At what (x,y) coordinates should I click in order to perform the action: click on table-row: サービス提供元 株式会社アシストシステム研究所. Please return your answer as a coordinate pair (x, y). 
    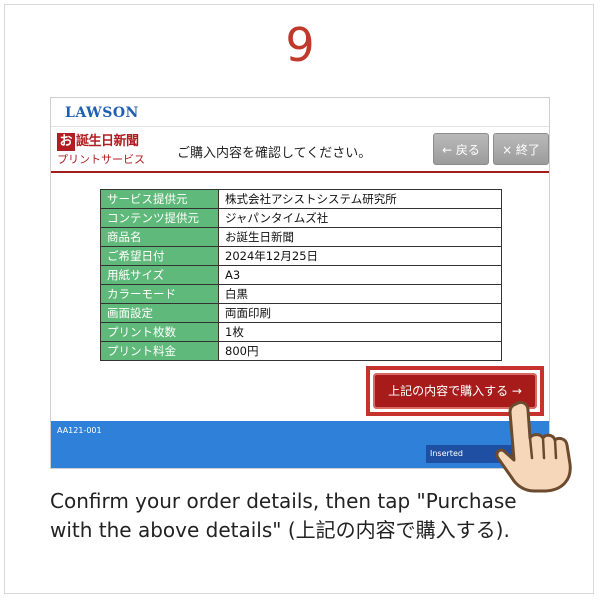
    Looking at the image, I should click on (301, 199).